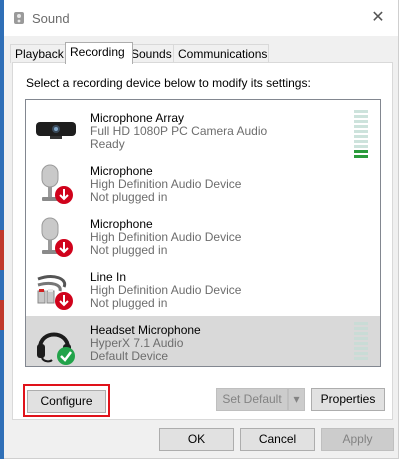  I want to click on camera-icon, so click(56, 130).